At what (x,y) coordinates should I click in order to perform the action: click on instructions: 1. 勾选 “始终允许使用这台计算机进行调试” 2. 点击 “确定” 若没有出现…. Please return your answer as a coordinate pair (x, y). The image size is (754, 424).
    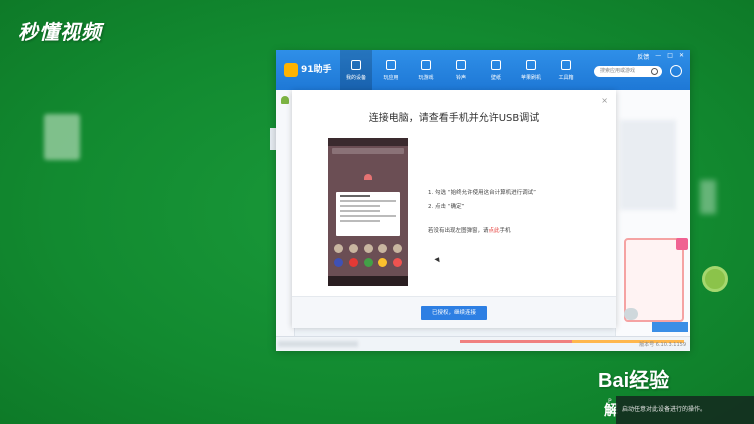
    Looking at the image, I should click on (482, 212).